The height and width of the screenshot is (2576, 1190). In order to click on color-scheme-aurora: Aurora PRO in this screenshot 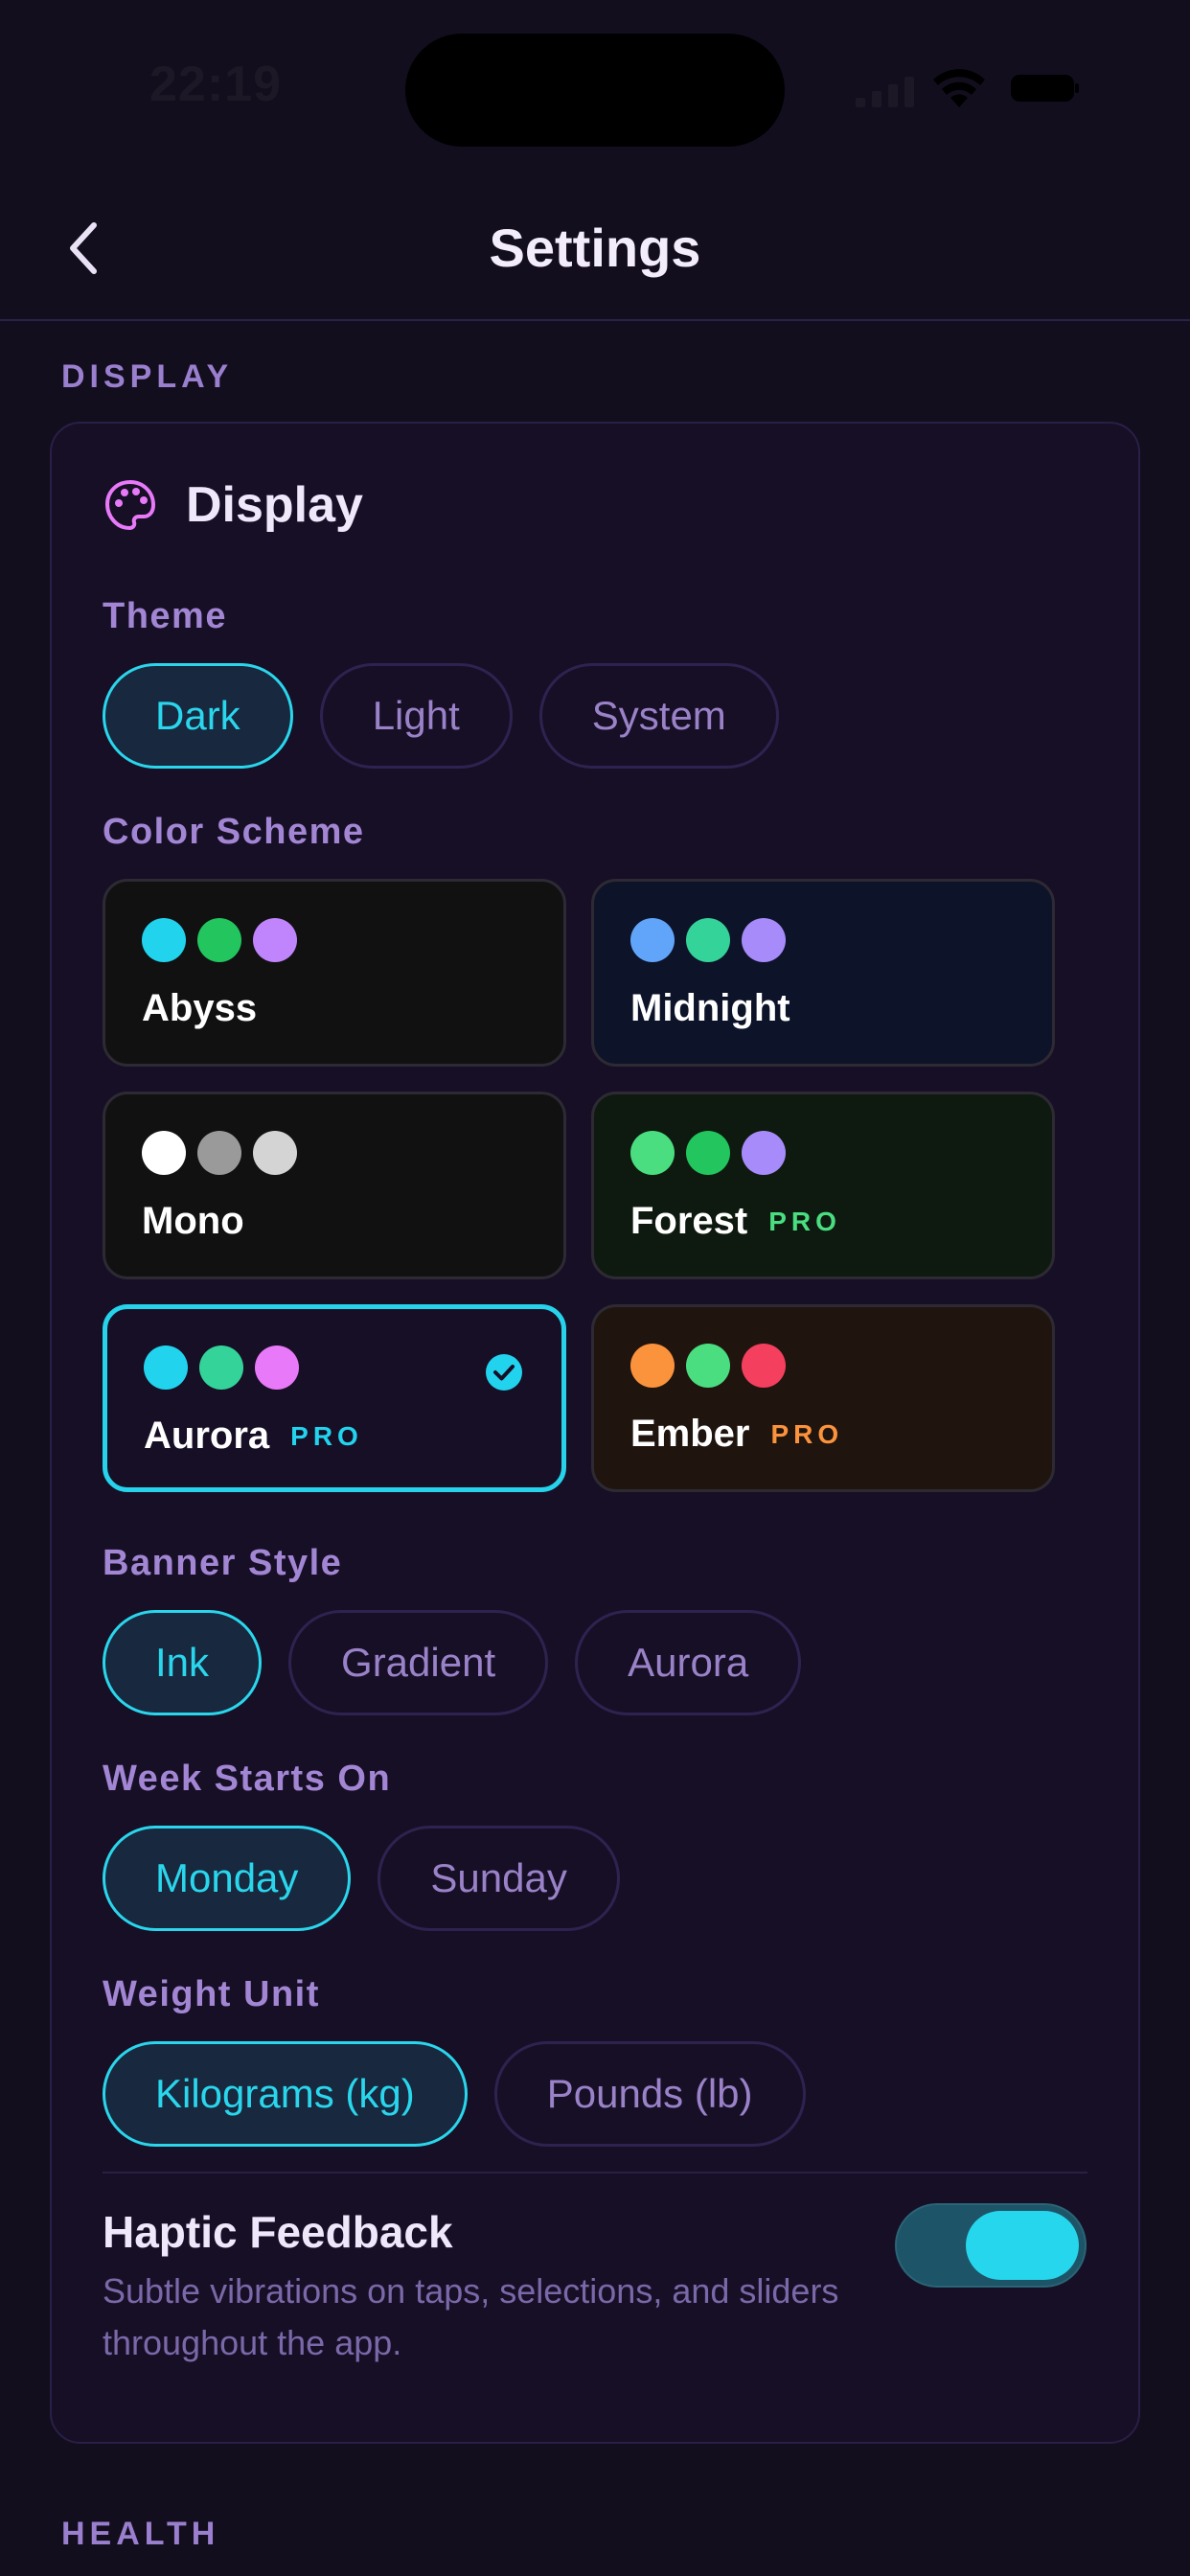, I will do `click(334, 1398)`.